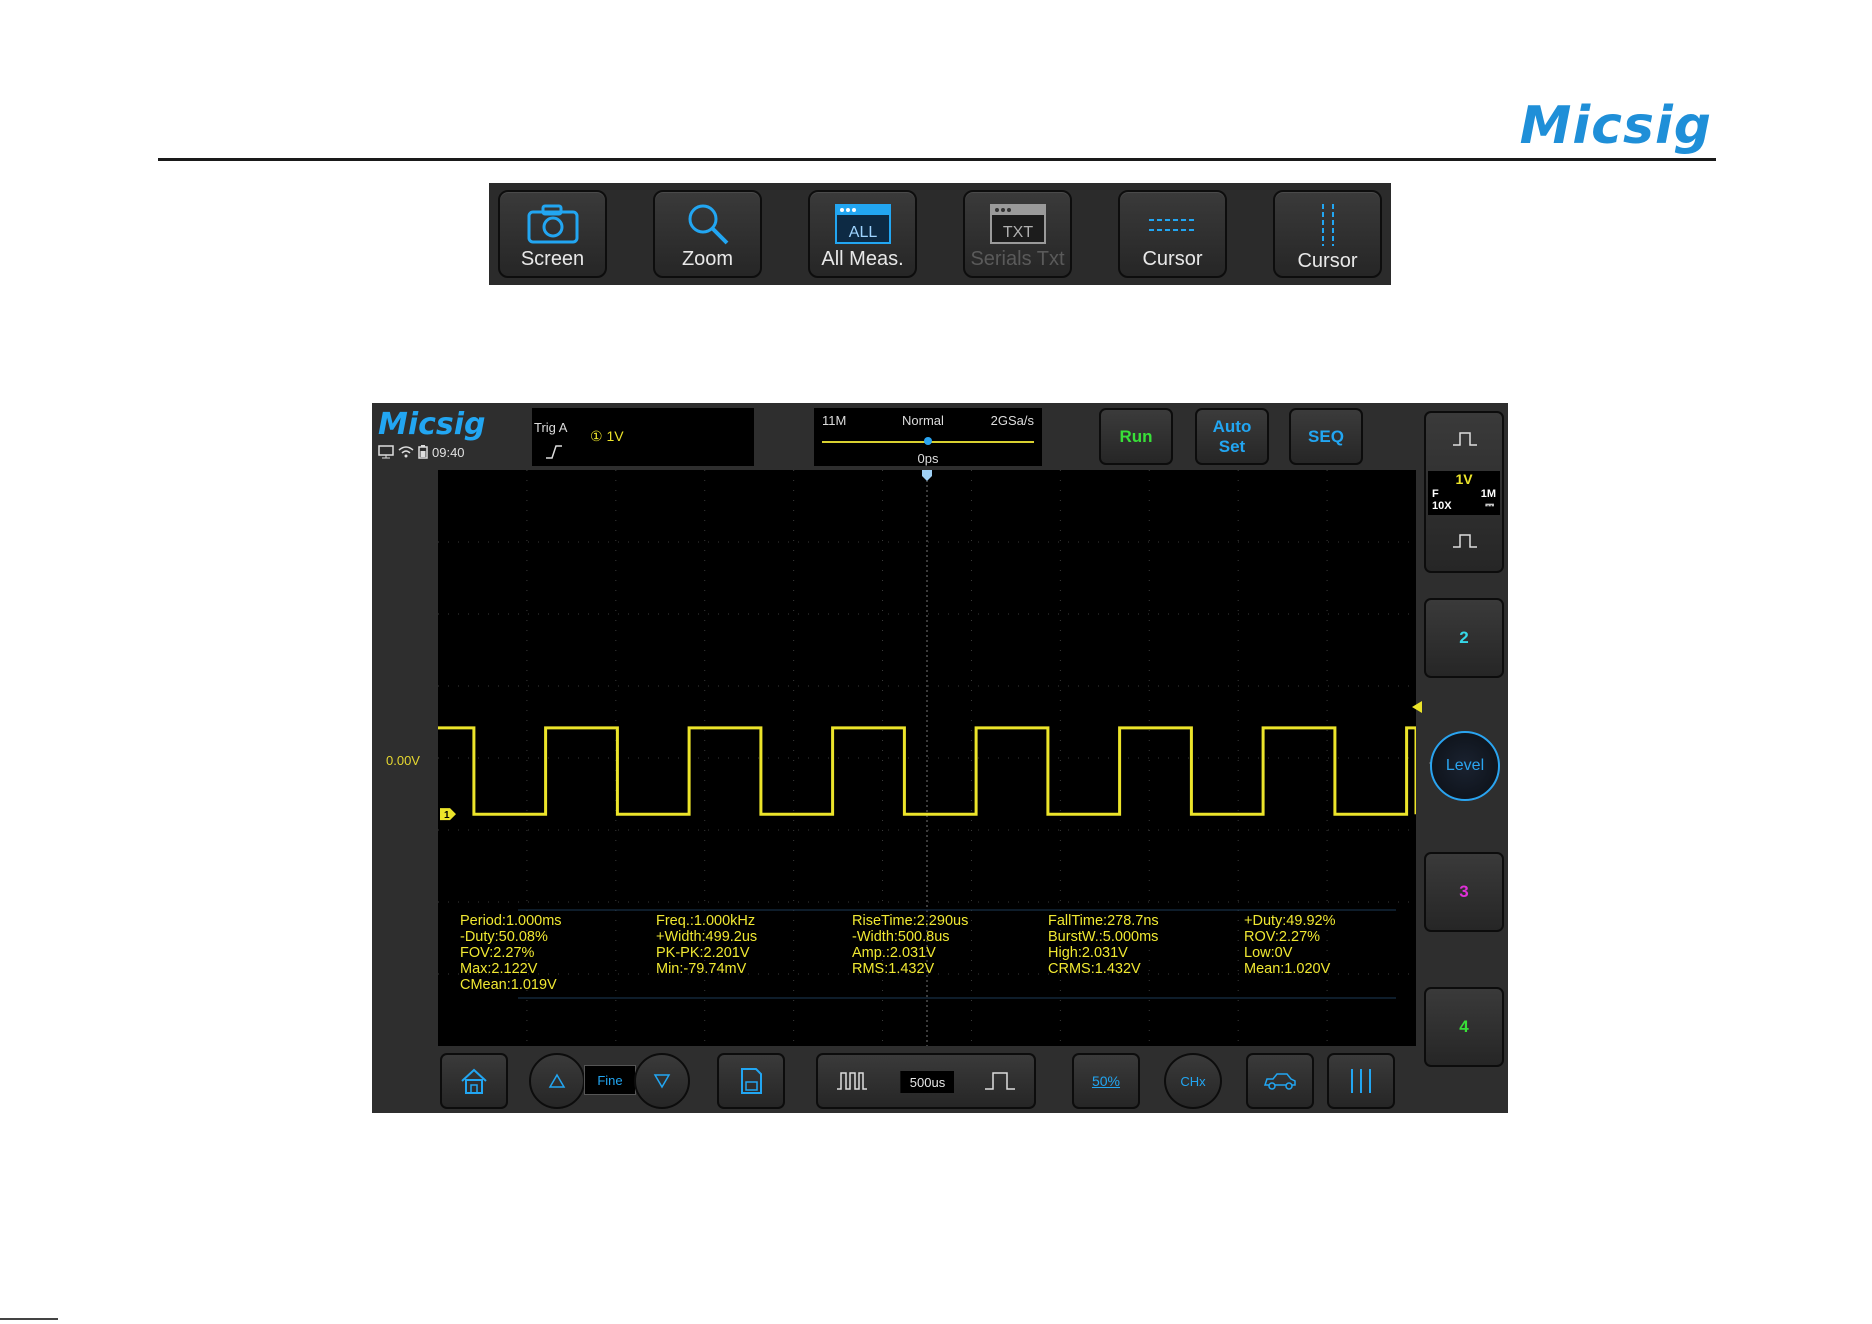 The width and height of the screenshot is (1872, 1324). Describe the element at coordinates (707, 259) in the screenshot. I see `zoom-label: Zoom` at that location.